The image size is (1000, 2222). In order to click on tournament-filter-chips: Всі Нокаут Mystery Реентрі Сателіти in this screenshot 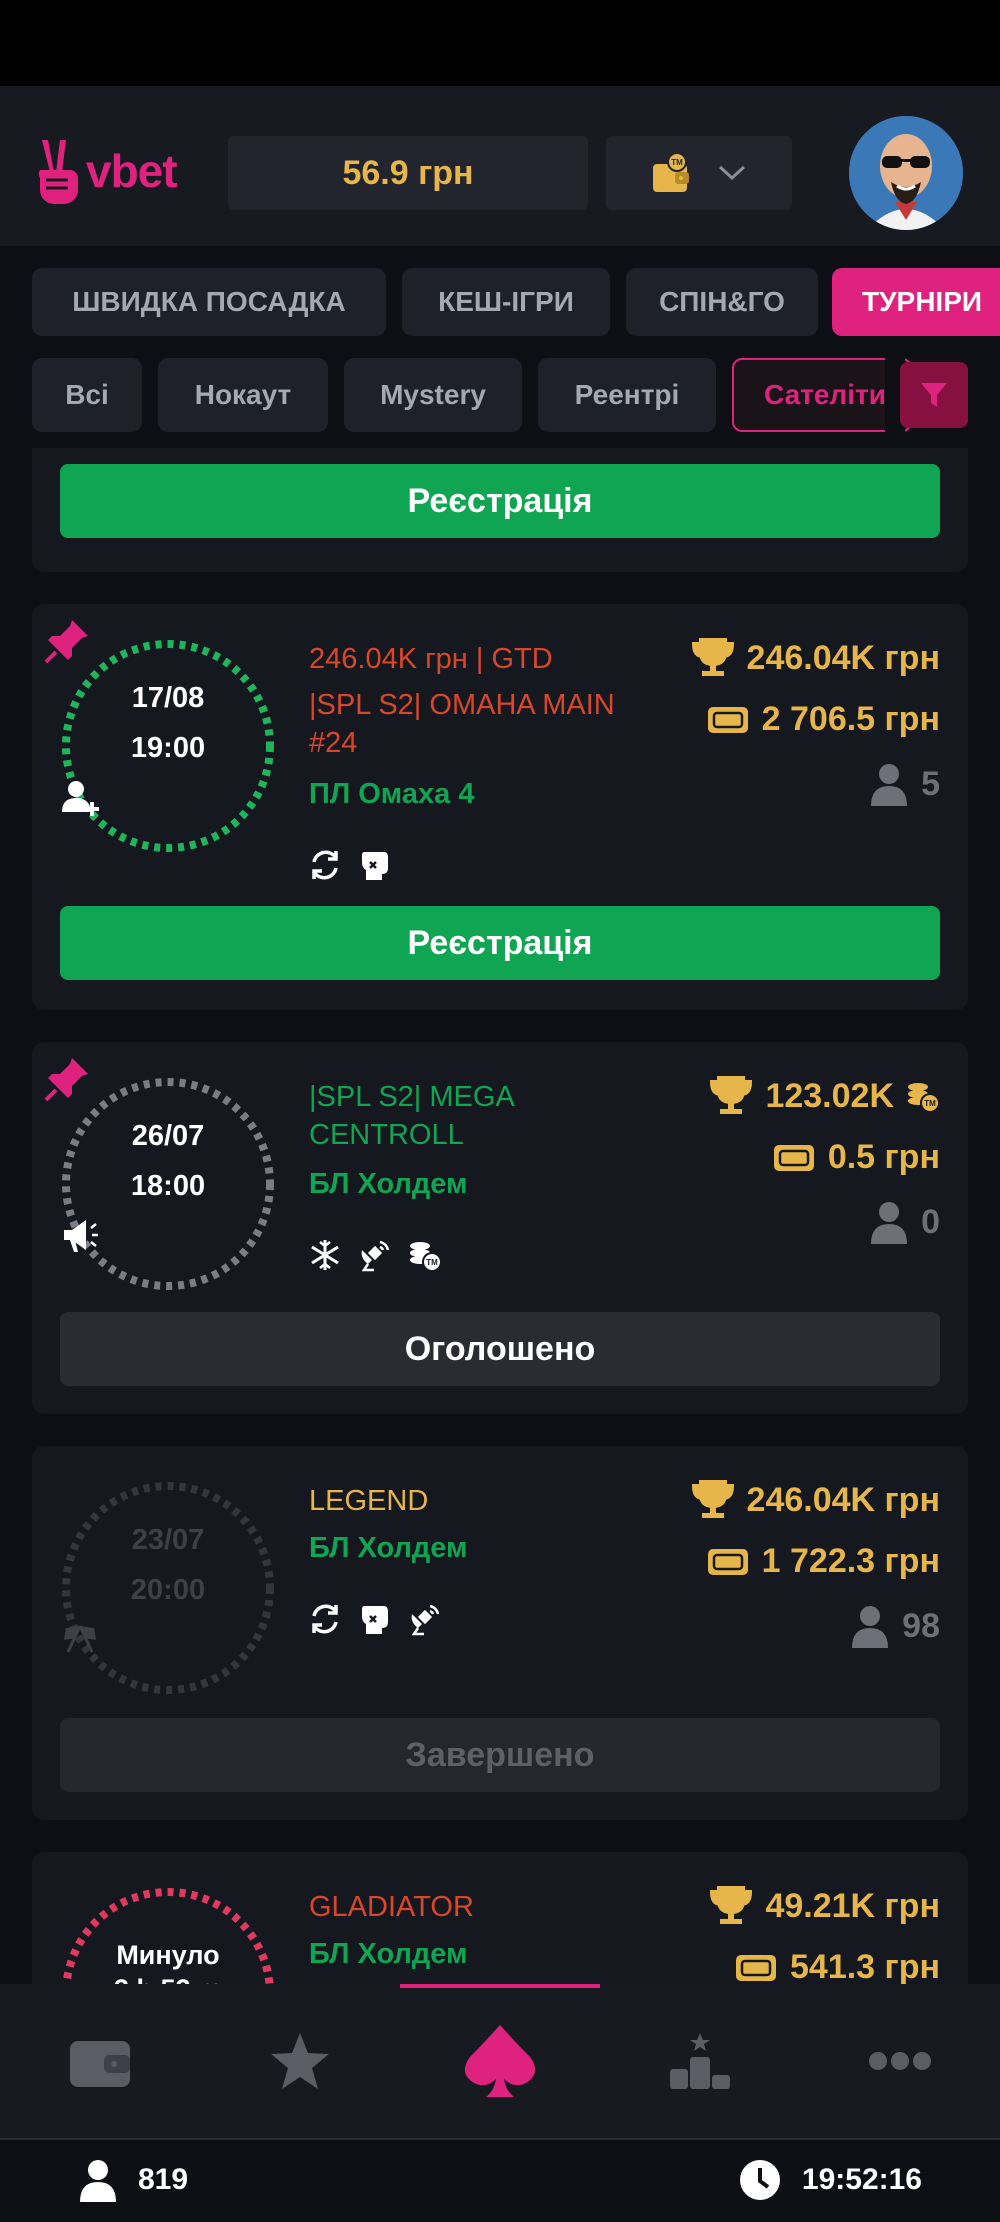, I will do `click(500, 395)`.